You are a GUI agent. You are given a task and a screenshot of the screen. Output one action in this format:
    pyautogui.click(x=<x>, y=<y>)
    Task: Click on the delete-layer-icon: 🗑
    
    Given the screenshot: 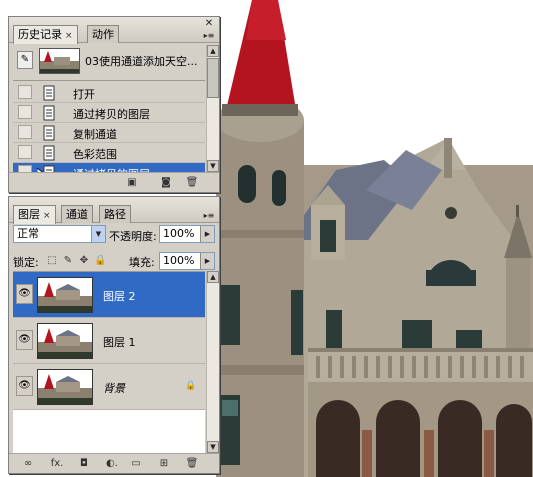 What is the action you would take?
    pyautogui.click(x=192, y=463)
    